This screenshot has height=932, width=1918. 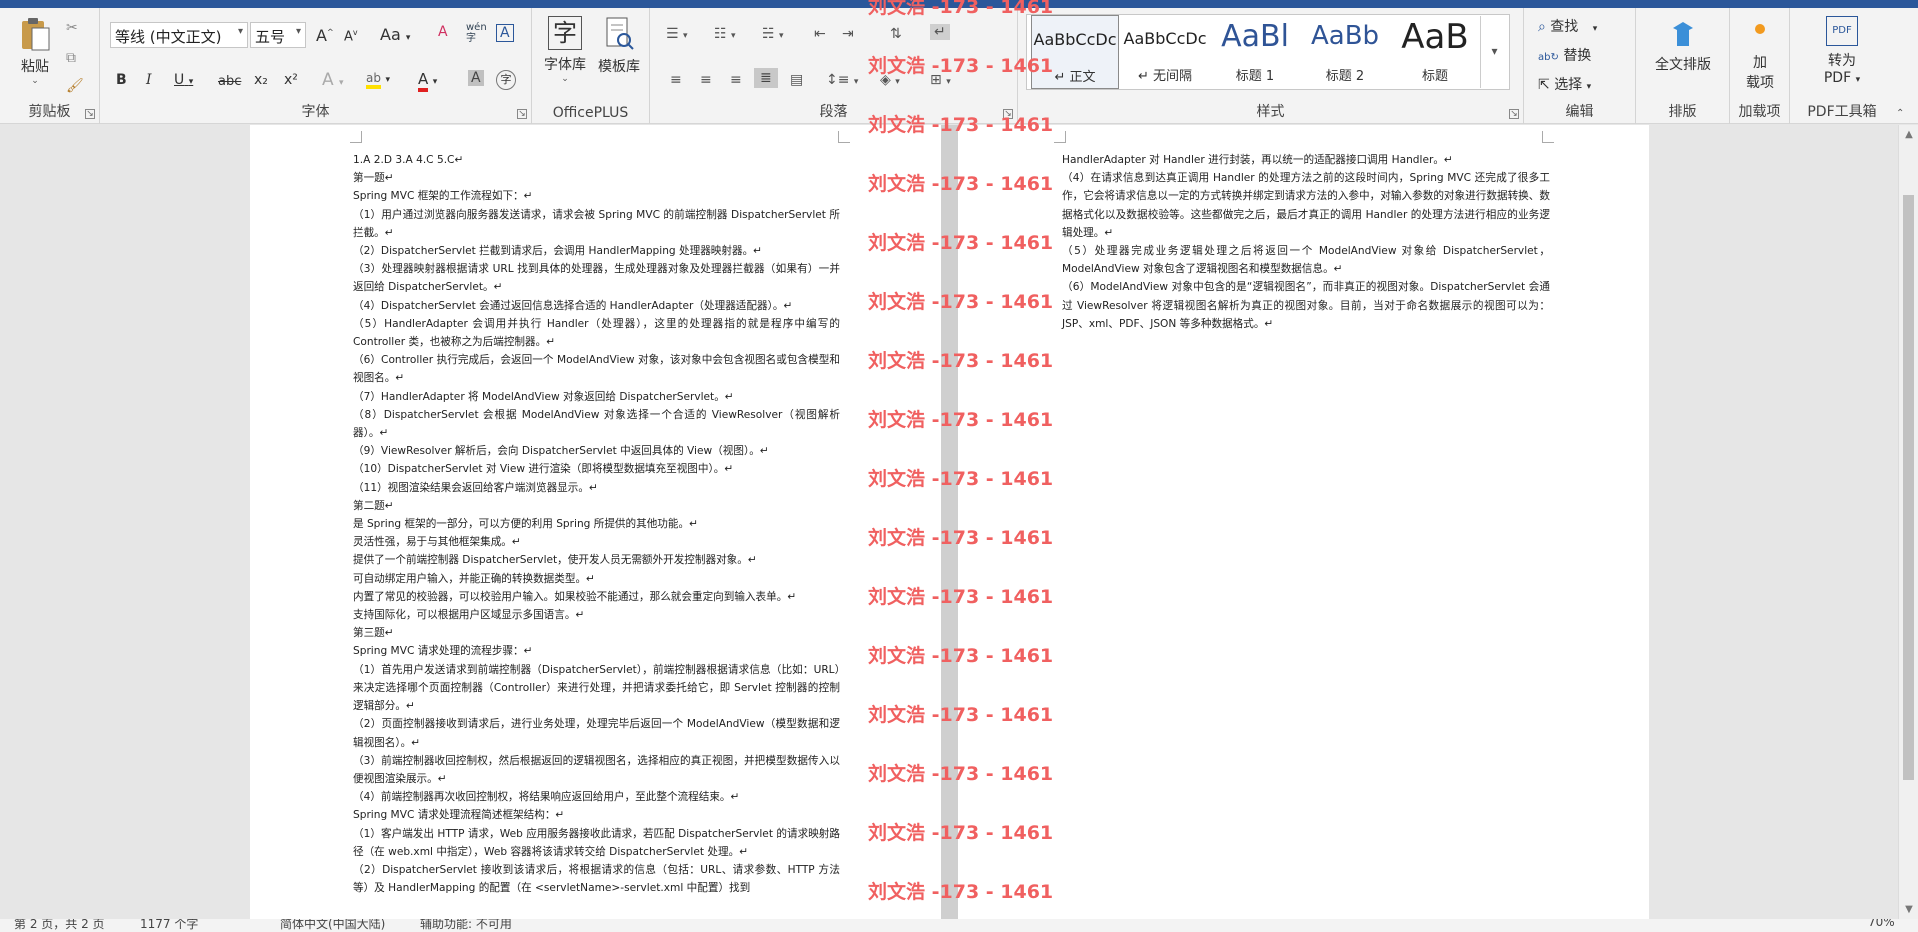 I want to click on show-marks-button: ↵, so click(x=940, y=32).